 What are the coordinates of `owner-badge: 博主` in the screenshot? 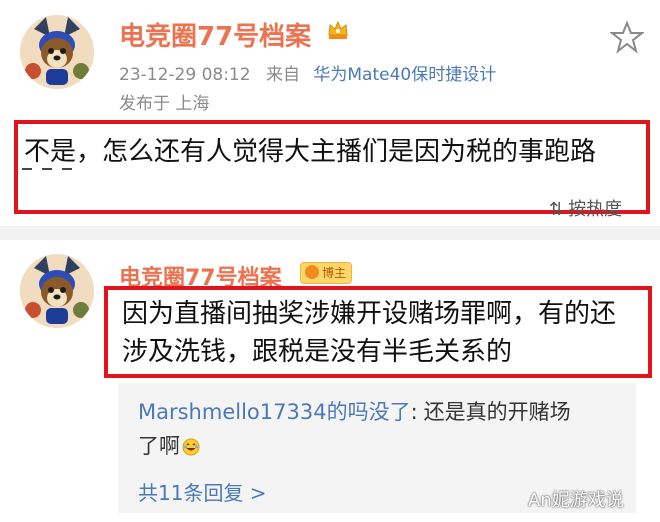 It's located at (326, 273).